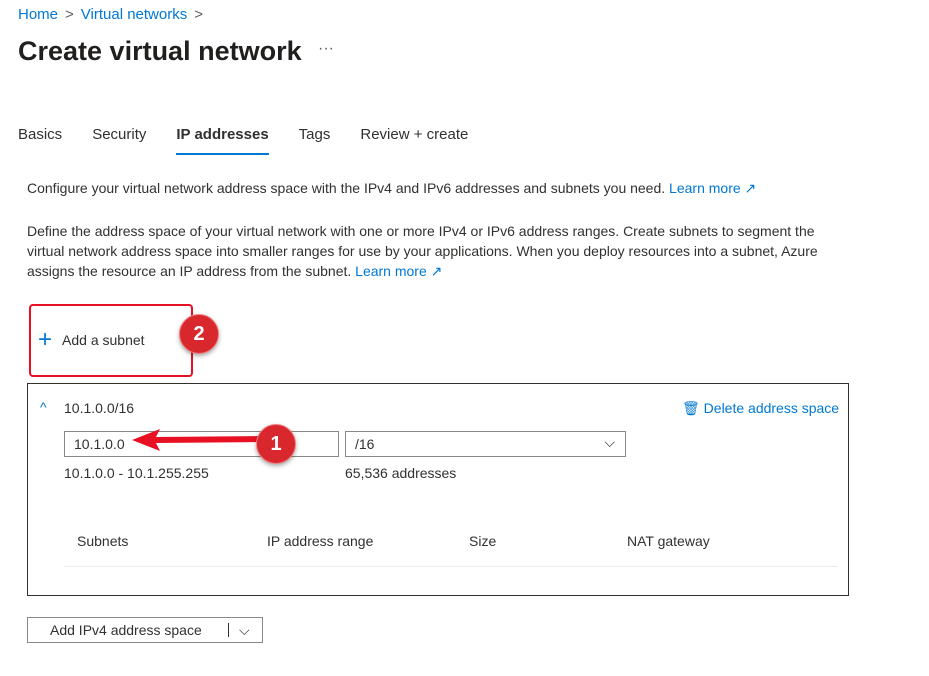 The image size is (929, 676). I want to click on plus-icon: +, so click(45, 339).